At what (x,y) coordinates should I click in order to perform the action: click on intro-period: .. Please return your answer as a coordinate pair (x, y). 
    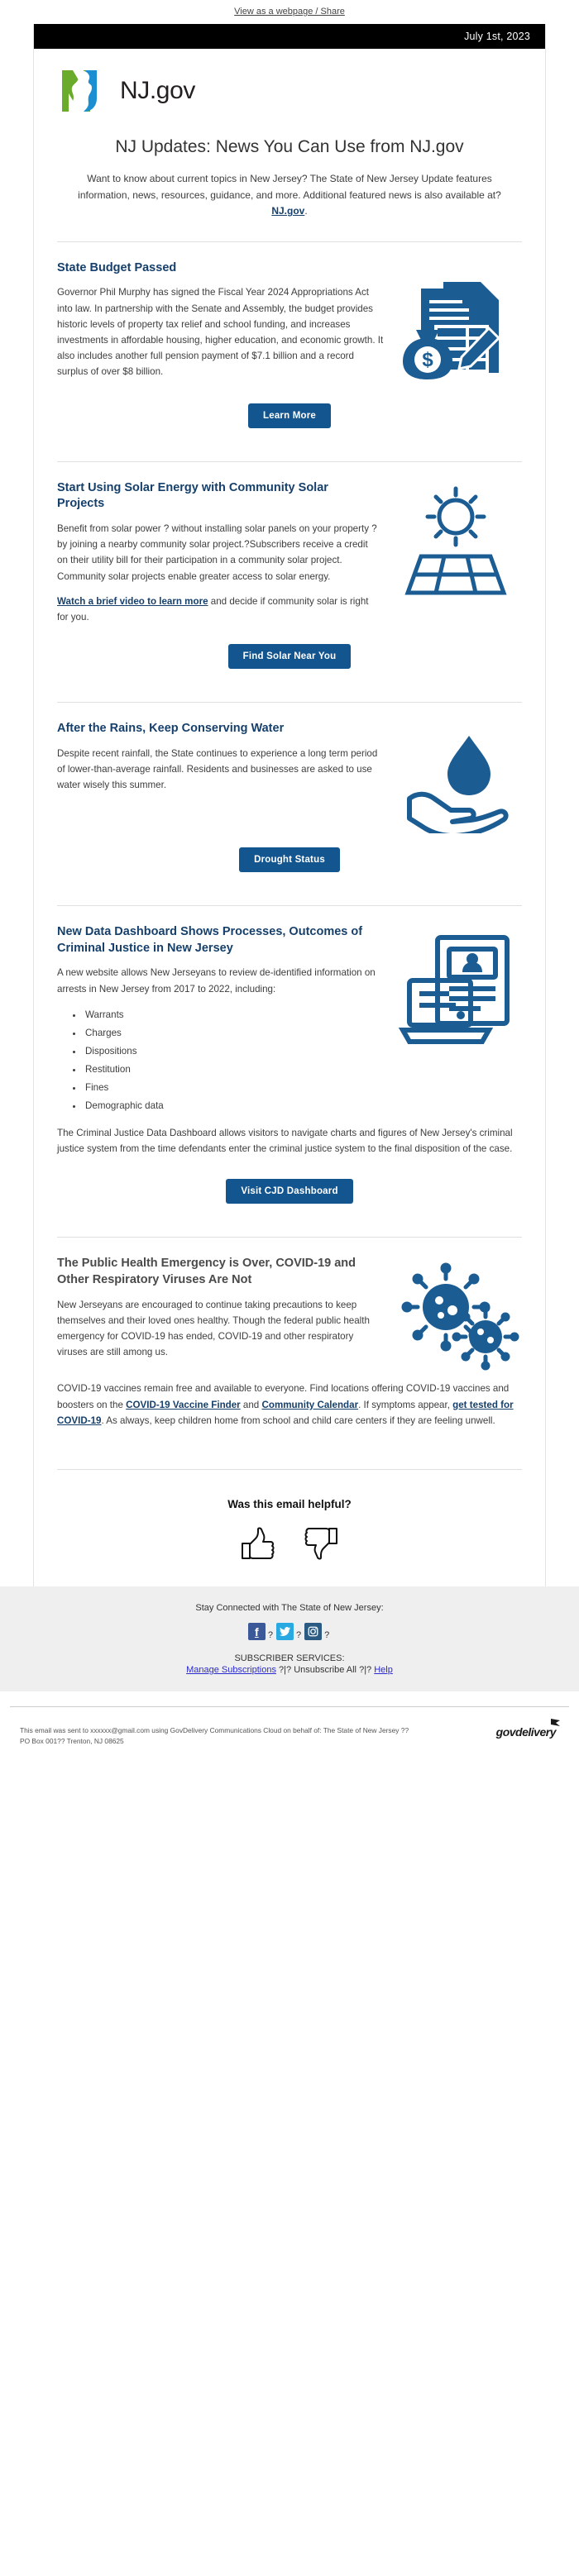
    Looking at the image, I should click on (306, 211).